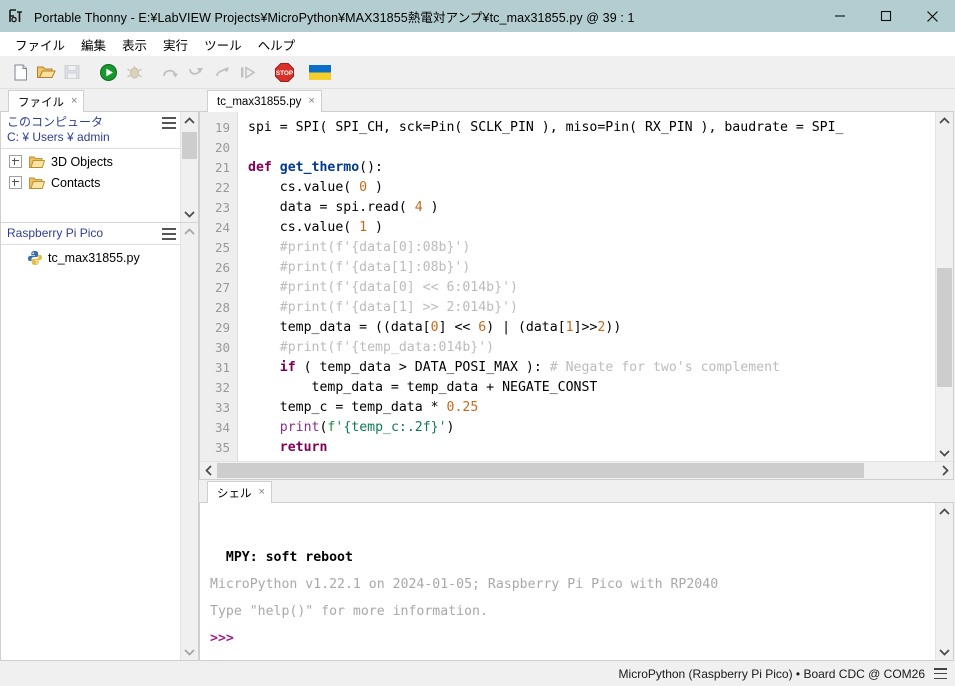 This screenshot has width=955, height=686. What do you see at coordinates (222, 127) in the screenshot?
I see `line-number: 19` at bounding box center [222, 127].